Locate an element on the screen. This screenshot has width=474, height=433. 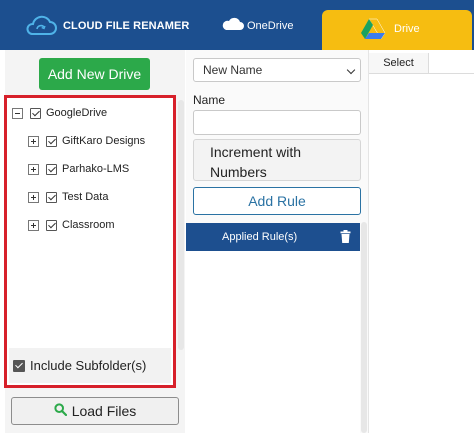
tree-item-parhako: Parhako-LMS is located at coordinates (78, 169).